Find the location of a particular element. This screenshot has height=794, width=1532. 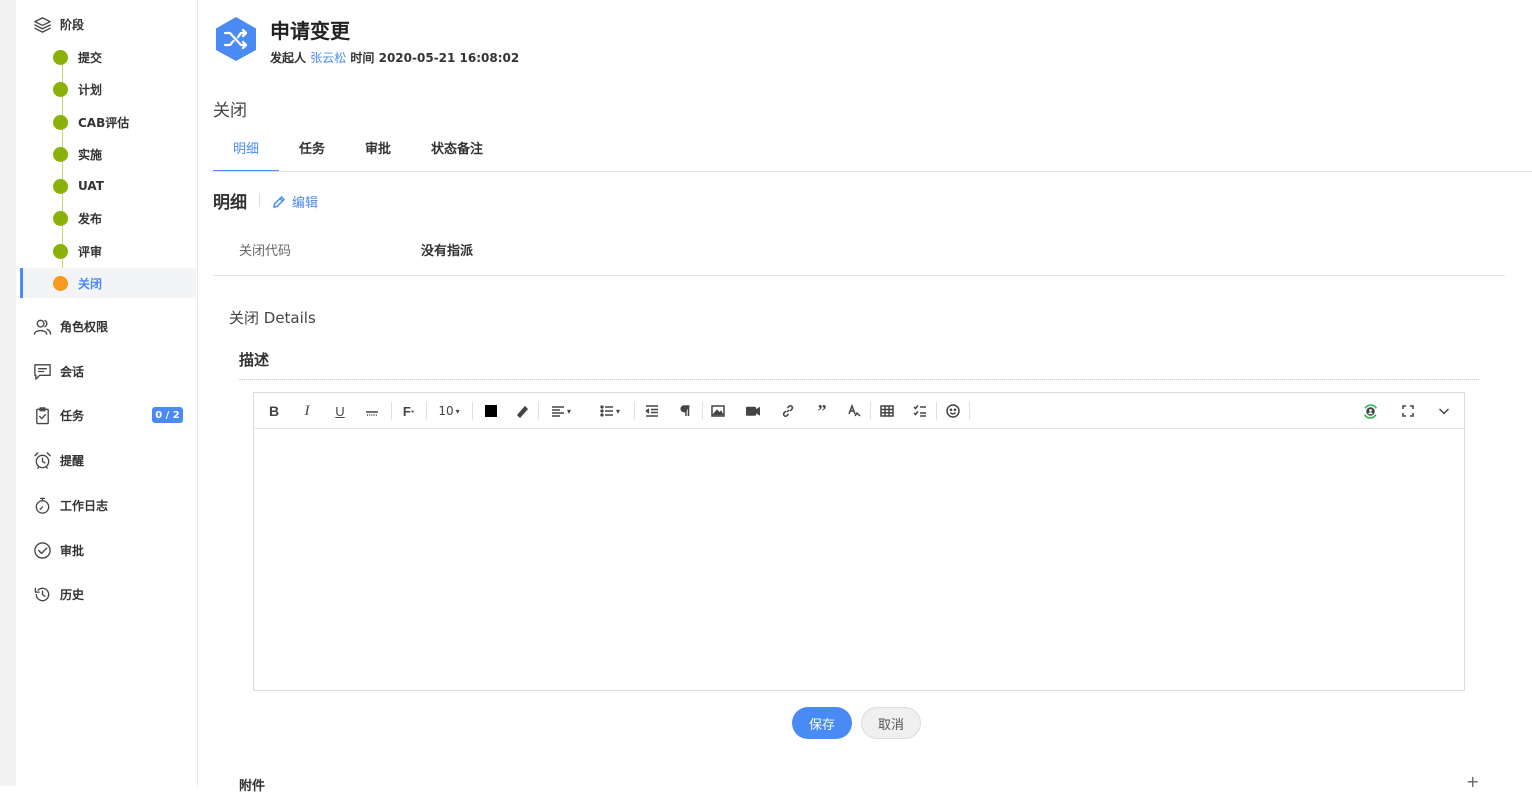

sidebar-item-approval: 审批 is located at coordinates (58, 550).